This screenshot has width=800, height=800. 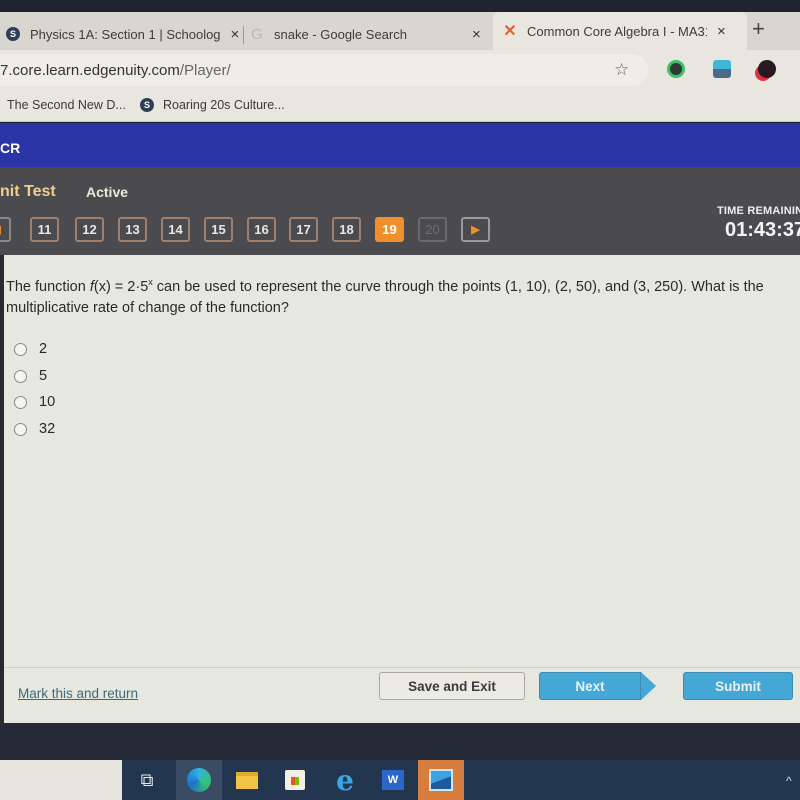 What do you see at coordinates (648, 686) in the screenshot?
I see `next-button-arrow` at bounding box center [648, 686].